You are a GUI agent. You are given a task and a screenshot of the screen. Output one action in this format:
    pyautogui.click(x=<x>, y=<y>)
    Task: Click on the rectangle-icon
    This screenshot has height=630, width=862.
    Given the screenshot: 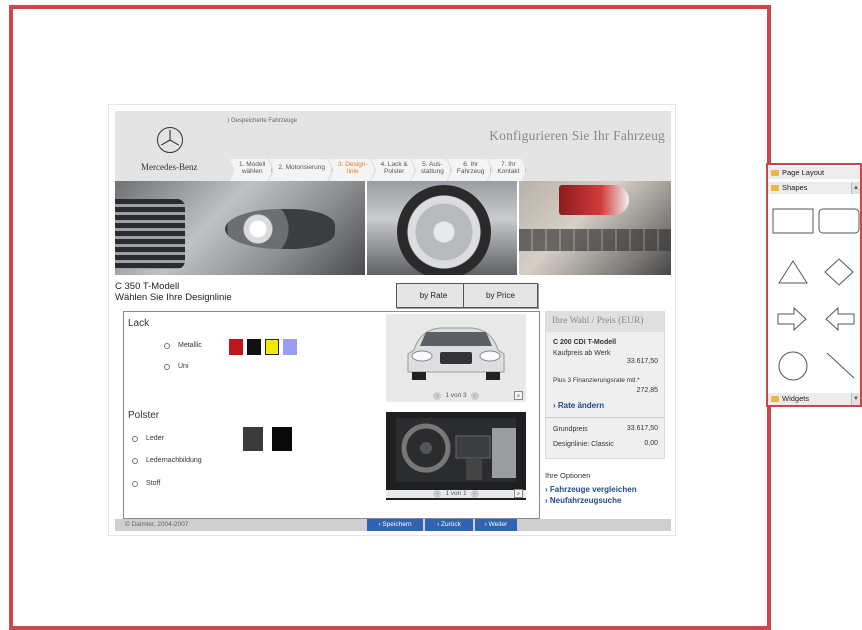 What is the action you would take?
    pyautogui.click(x=793, y=221)
    